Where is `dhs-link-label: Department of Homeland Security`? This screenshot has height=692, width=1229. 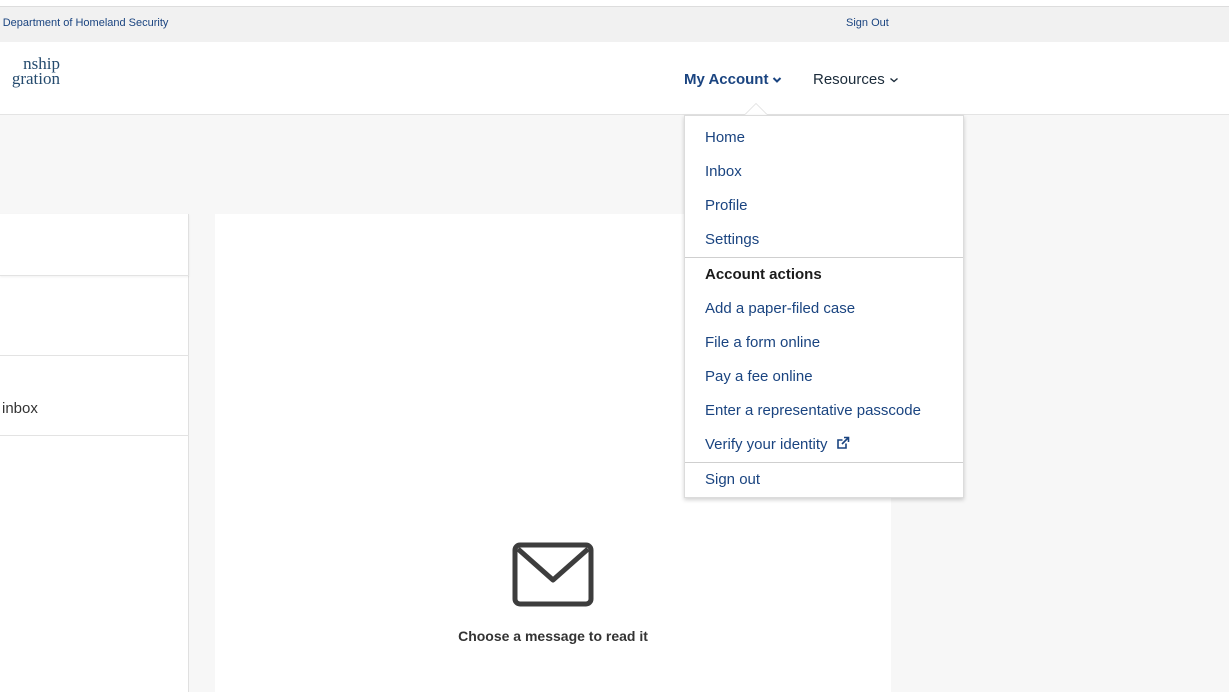
dhs-link-label: Department of Homeland Security is located at coordinates (85, 23).